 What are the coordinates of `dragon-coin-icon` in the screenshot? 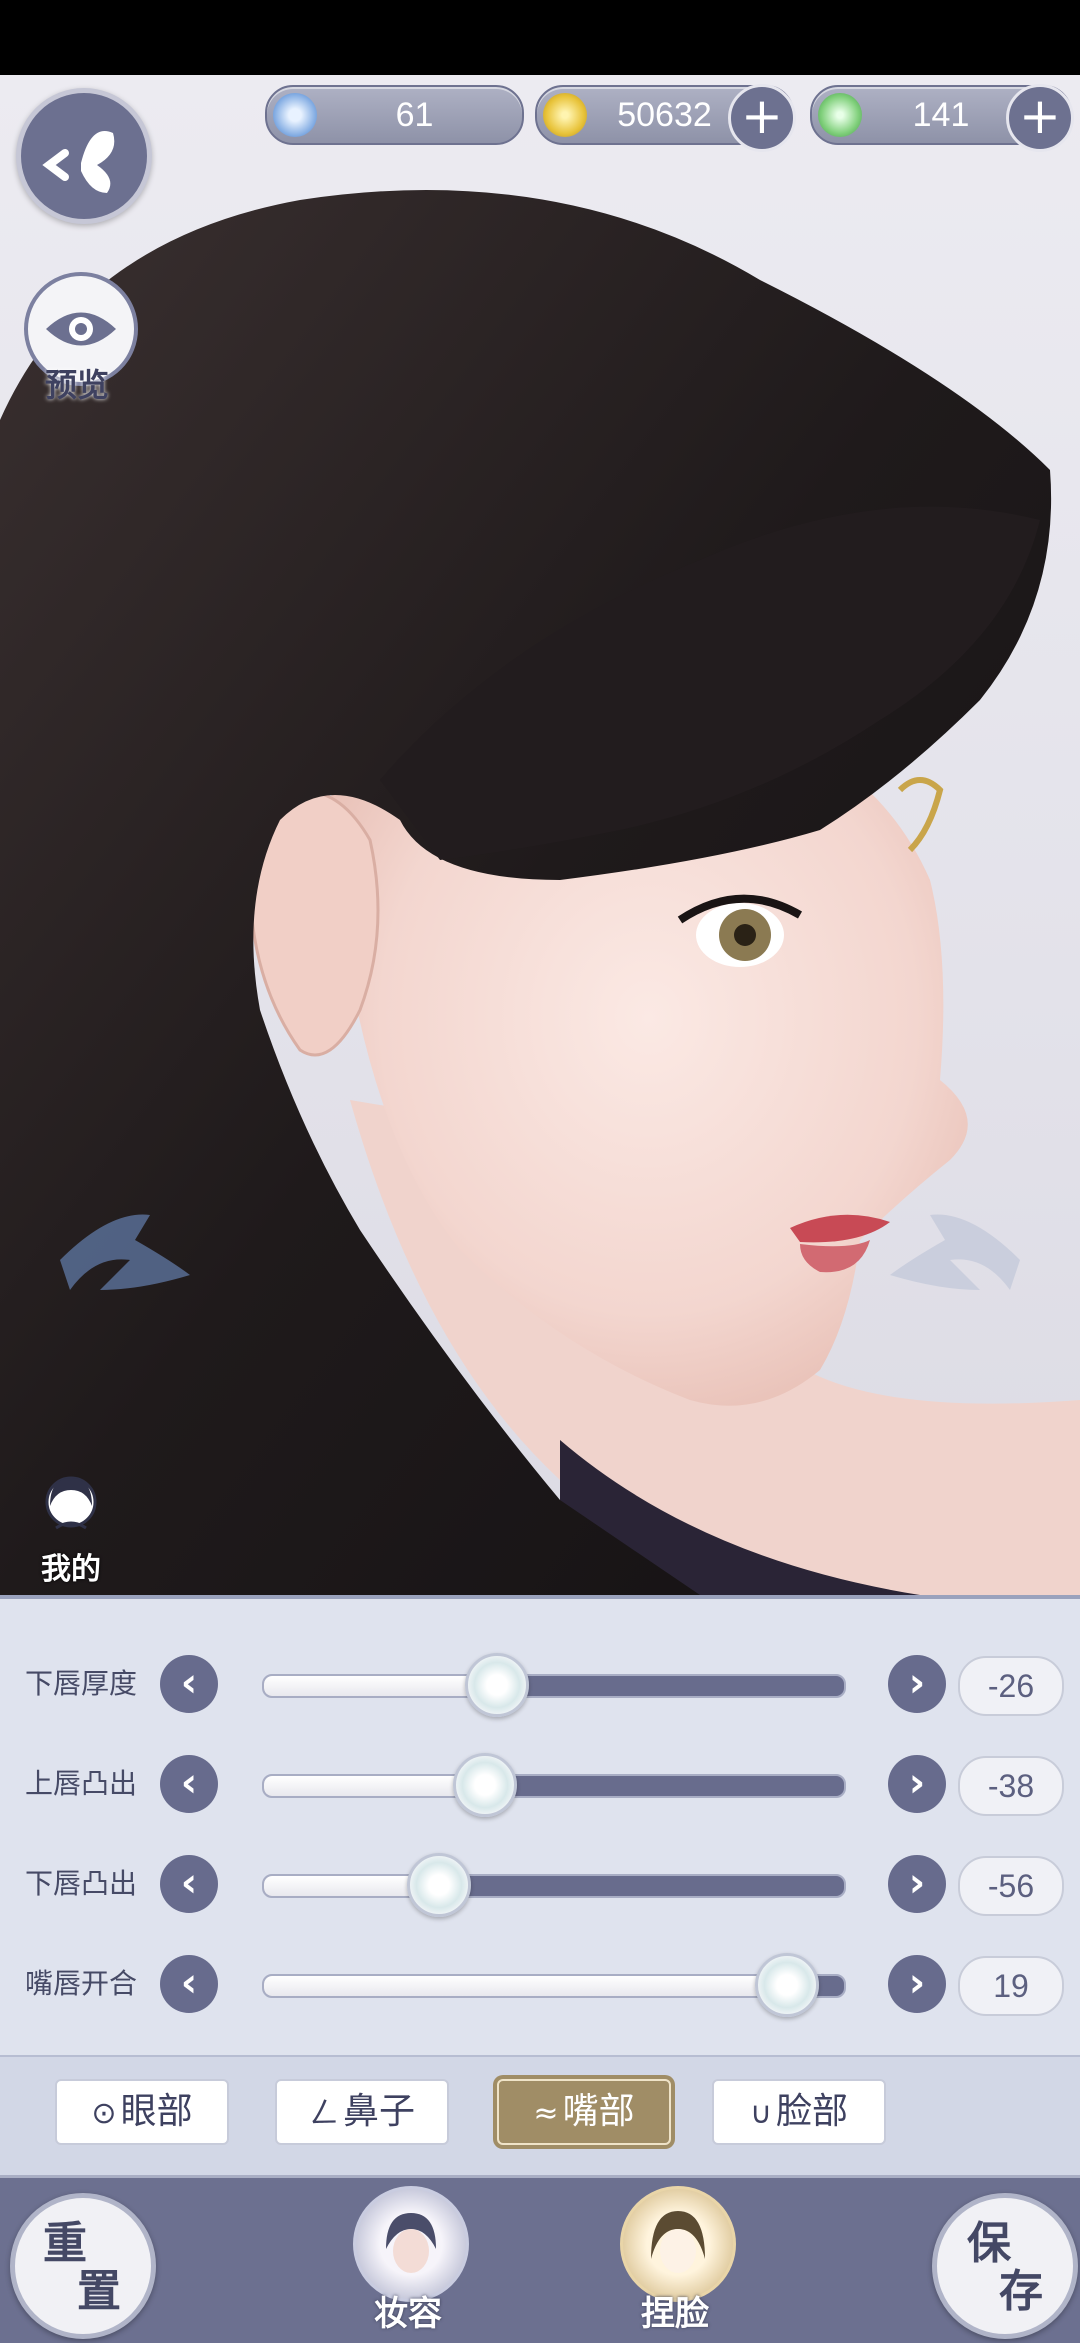 It's located at (840, 115).